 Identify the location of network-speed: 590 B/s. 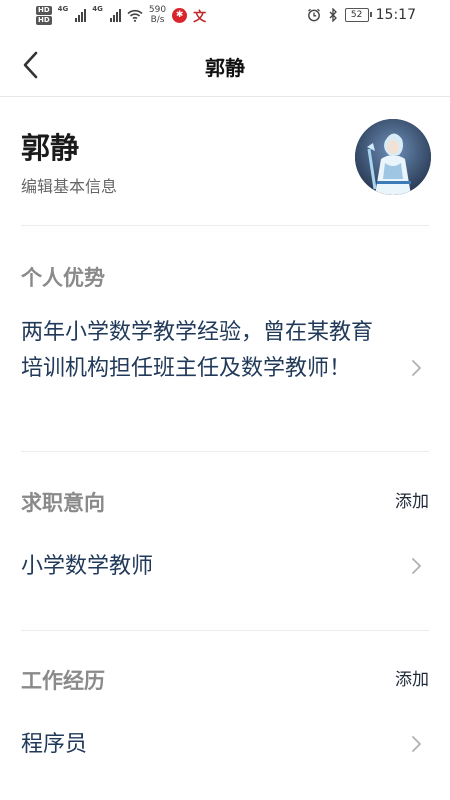
(157, 15).